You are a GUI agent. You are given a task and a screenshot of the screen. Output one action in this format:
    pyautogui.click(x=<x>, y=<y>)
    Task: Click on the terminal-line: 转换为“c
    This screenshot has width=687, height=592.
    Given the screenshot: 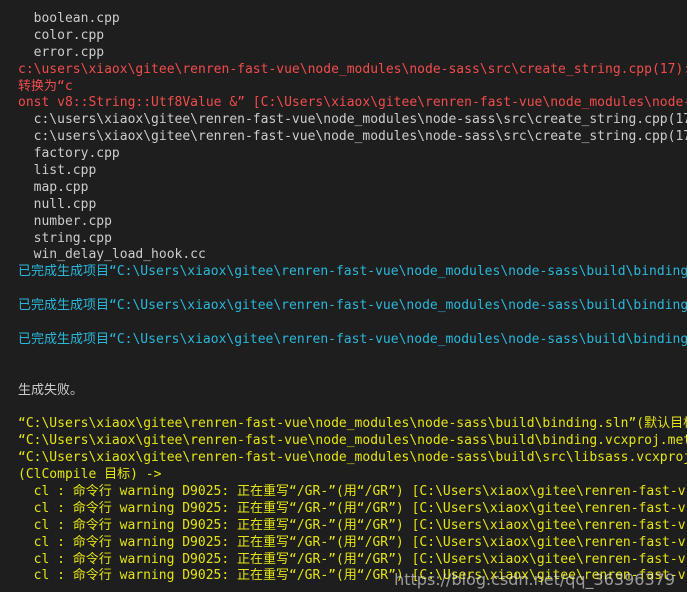 What is the action you would take?
    pyautogui.click(x=45, y=86)
    